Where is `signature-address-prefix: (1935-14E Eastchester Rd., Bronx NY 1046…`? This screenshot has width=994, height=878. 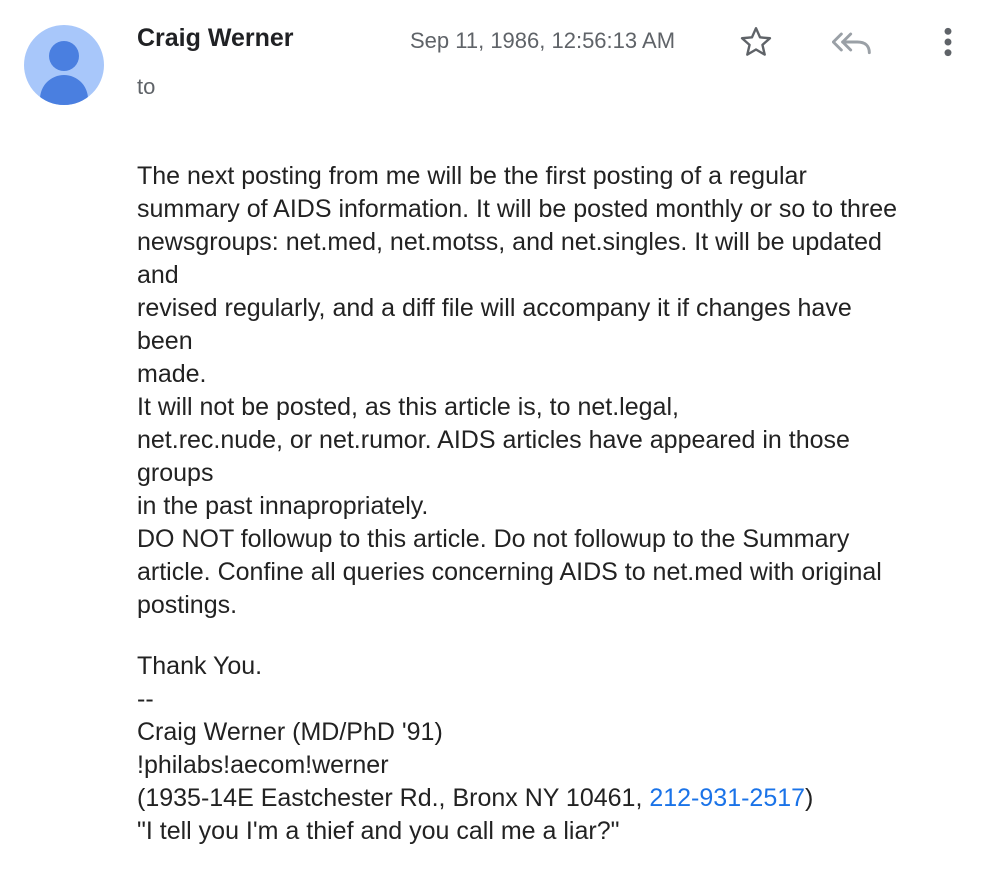
signature-address-prefix: (1935-14E Eastchester Rd., Bronx NY 1046… is located at coordinates (393, 798).